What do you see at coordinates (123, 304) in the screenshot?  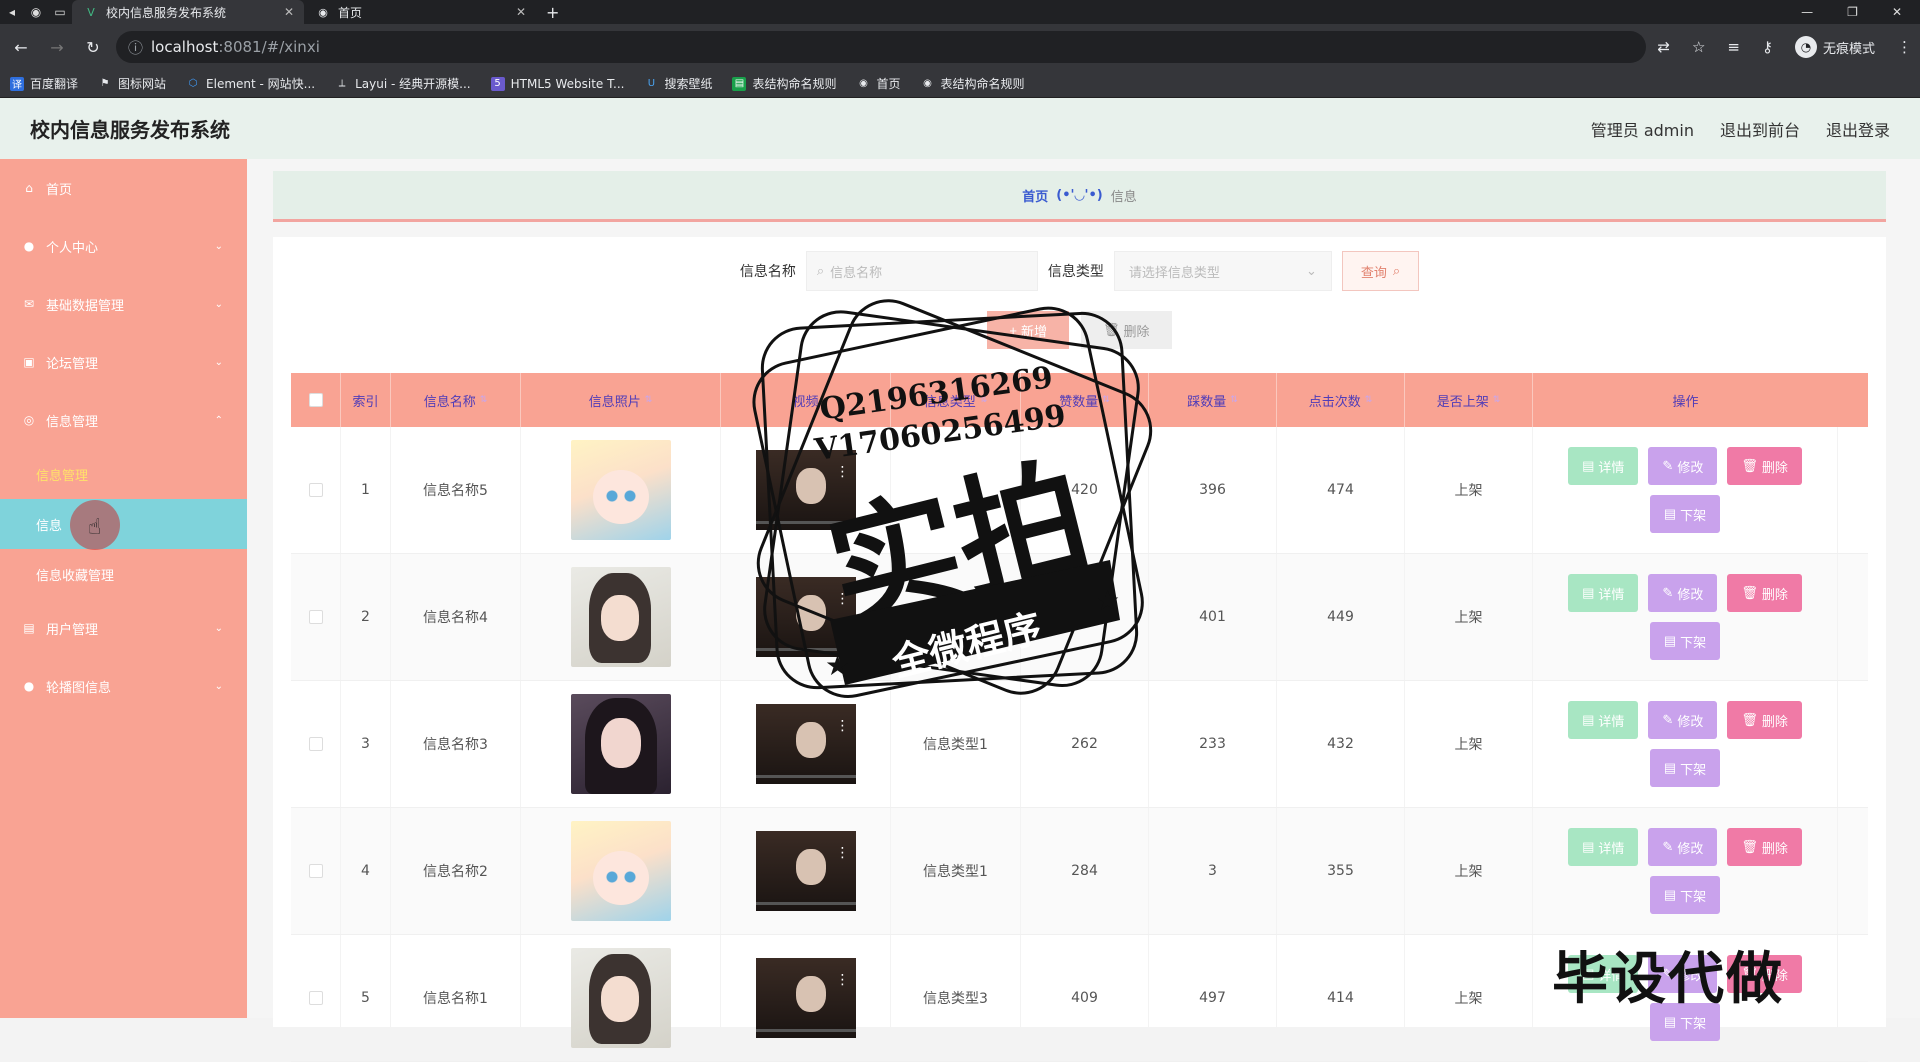 I see `sidebar-item-base-data: ✉ 基础数据管理 ⌄` at bounding box center [123, 304].